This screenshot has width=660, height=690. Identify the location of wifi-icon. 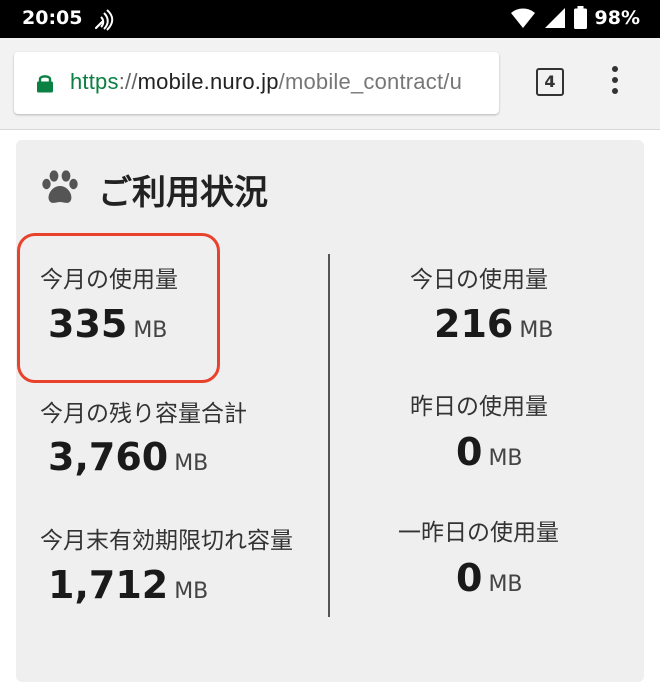
(522, 18).